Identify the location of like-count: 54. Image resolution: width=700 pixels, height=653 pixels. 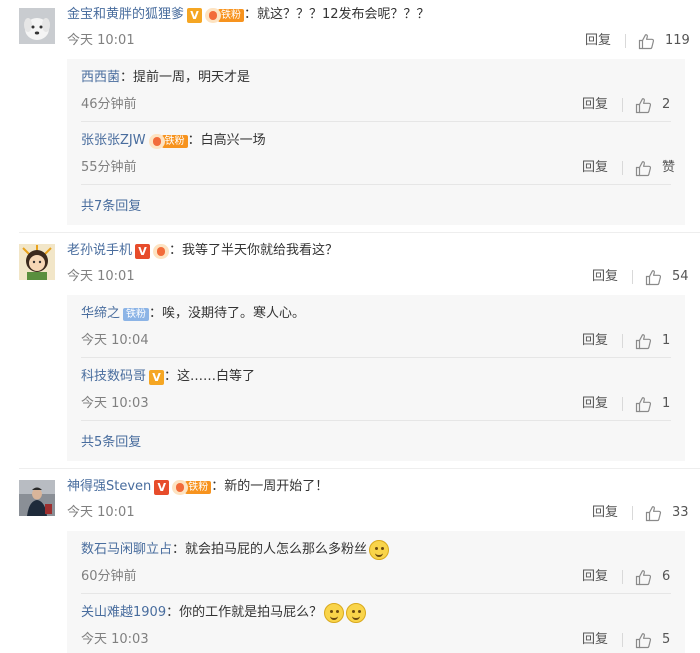
(680, 276).